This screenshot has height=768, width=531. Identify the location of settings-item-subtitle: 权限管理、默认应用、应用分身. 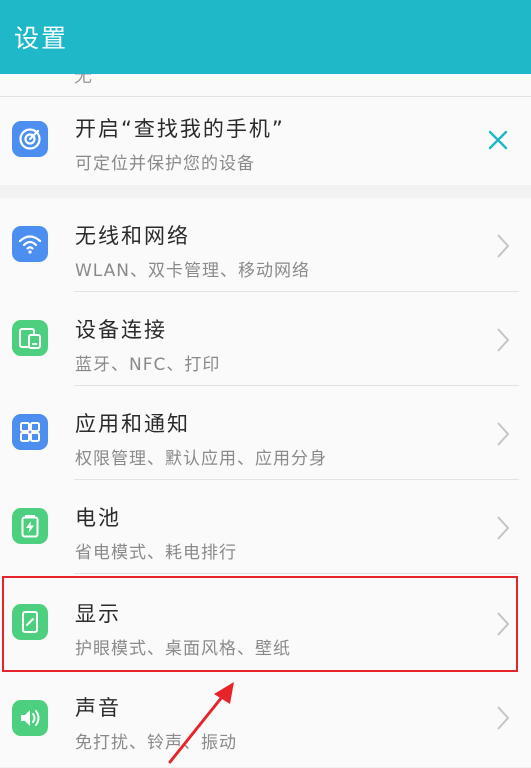
(201, 459).